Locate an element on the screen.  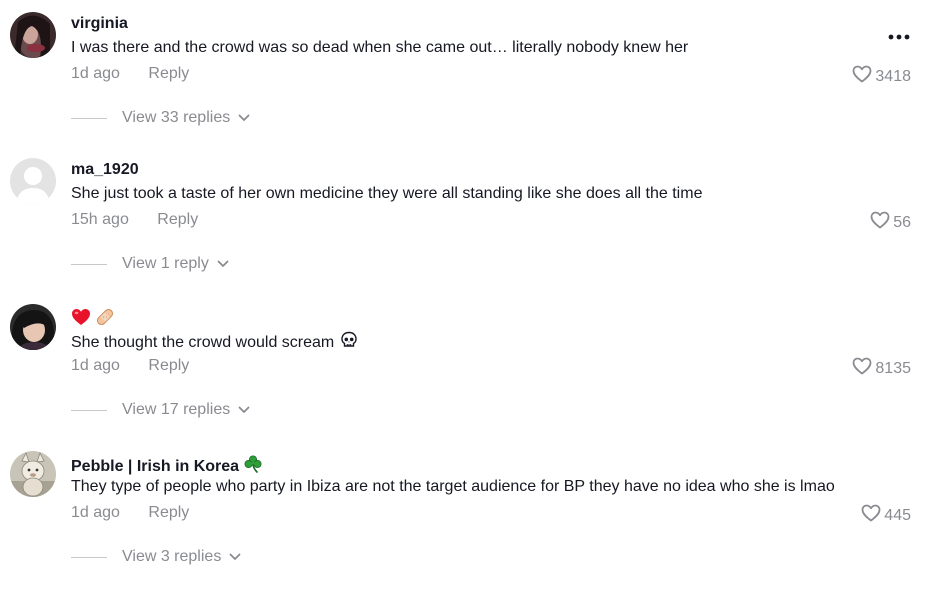
view-replies-label: View 33 replies is located at coordinates (176, 117).